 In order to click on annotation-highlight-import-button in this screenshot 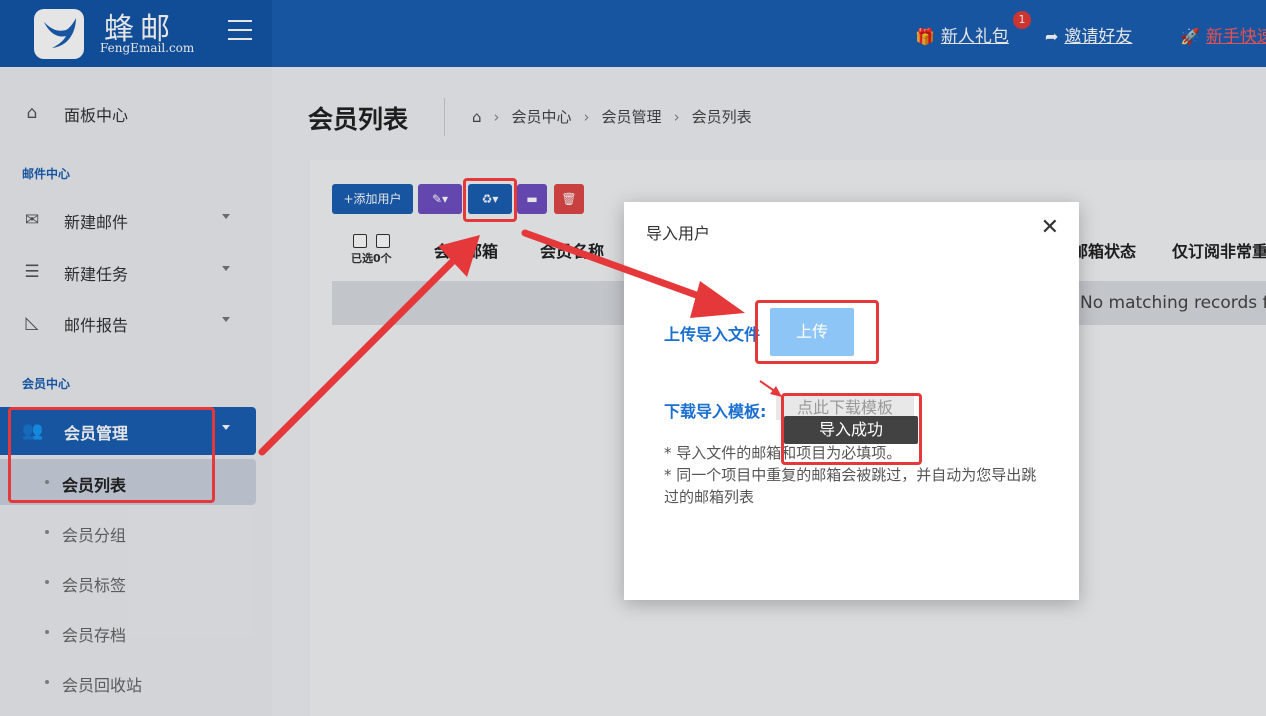, I will do `click(490, 200)`.